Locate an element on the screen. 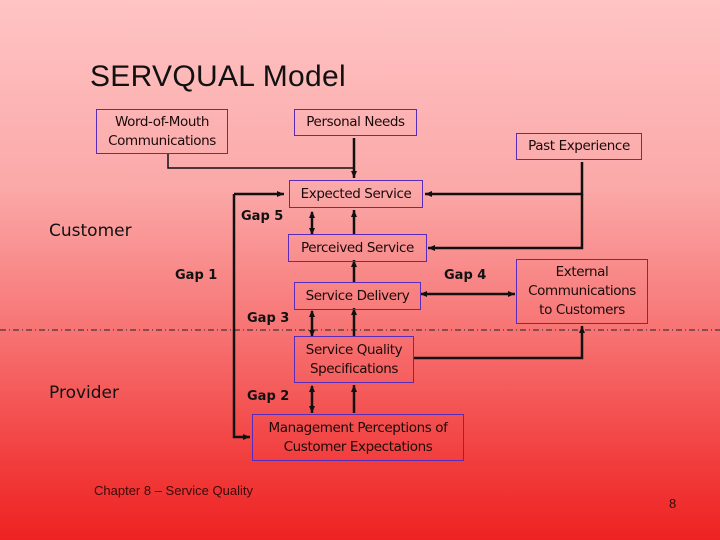  box-label: Personal Needs is located at coordinates (355, 122).